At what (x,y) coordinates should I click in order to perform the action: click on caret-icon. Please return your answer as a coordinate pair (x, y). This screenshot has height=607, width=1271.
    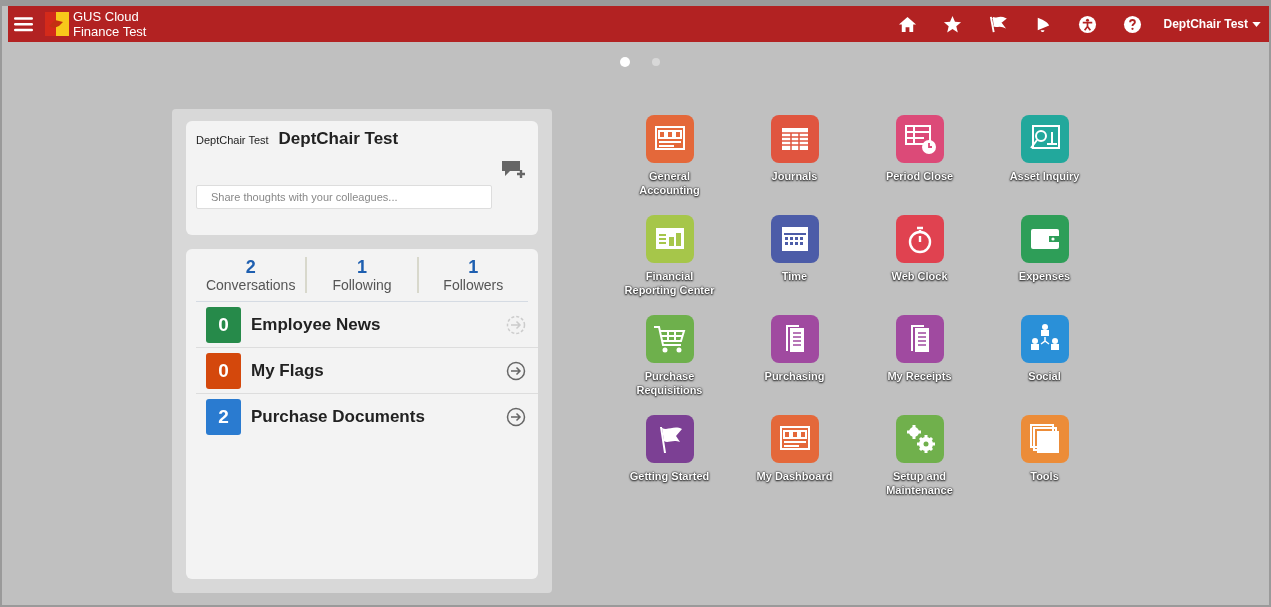
    Looking at the image, I should click on (1256, 24).